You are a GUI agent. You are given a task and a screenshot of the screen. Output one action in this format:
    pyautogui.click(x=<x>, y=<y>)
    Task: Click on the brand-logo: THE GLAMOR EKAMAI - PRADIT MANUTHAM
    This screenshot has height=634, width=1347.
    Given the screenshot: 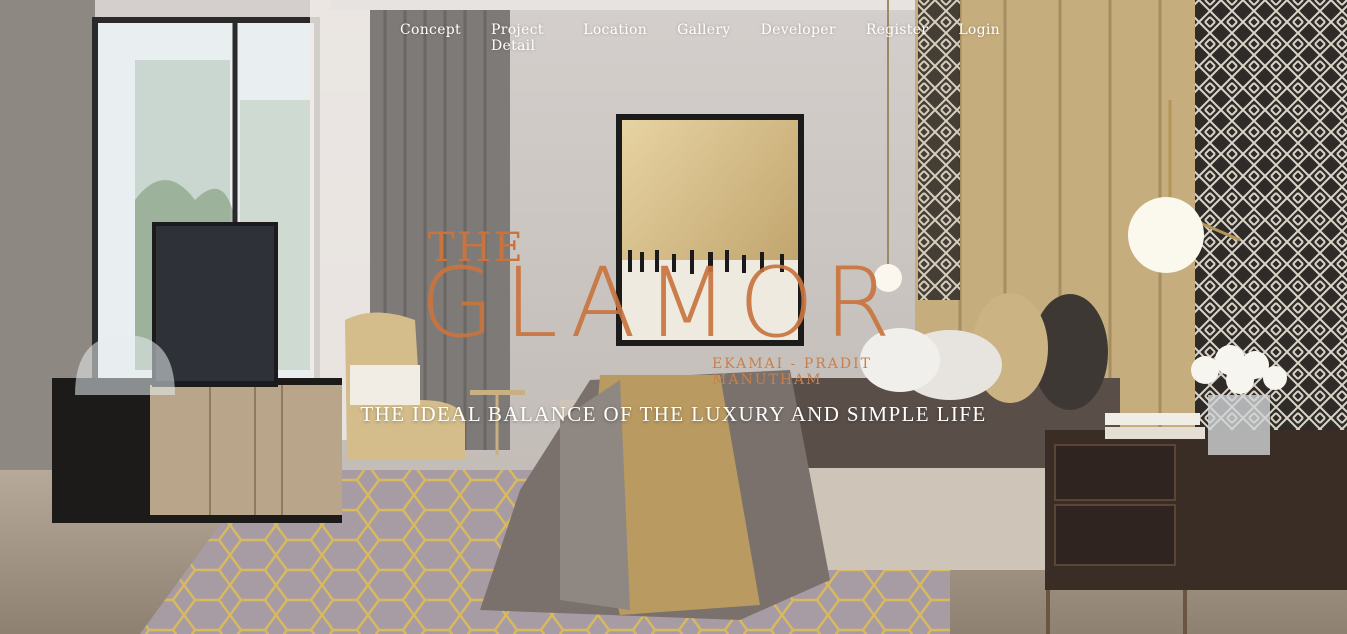 What is the action you would take?
    pyautogui.click(x=680, y=306)
    